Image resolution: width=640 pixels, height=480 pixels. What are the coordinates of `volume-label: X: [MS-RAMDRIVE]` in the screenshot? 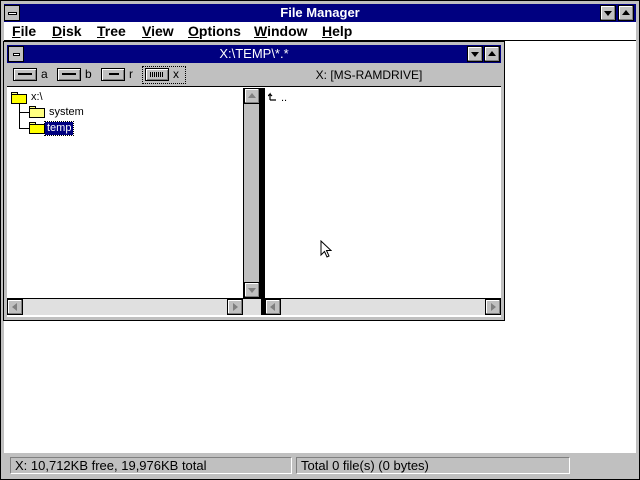 It's located at (369, 75).